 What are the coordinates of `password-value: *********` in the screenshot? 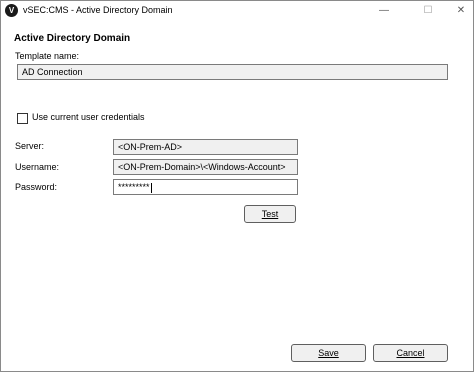 It's located at (134, 187).